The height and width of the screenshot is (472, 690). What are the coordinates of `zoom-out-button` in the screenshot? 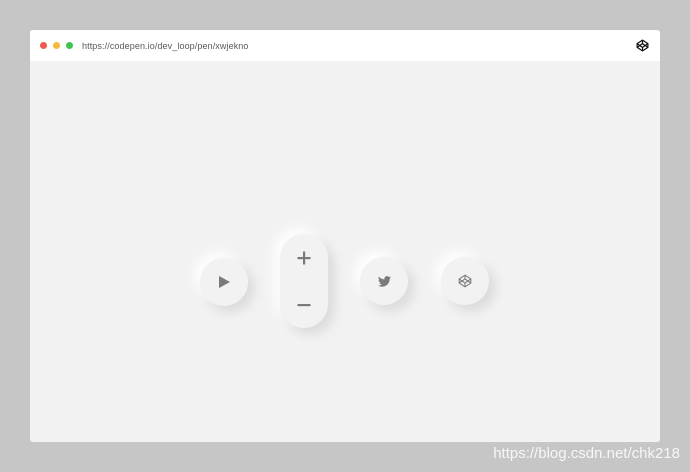 It's located at (304, 304).